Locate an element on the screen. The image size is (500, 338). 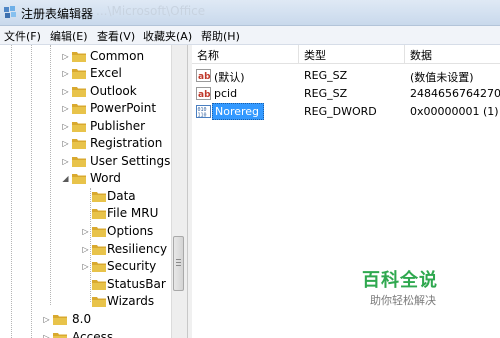
collapse-arrow-icon: ◢ is located at coordinates (65, 178).